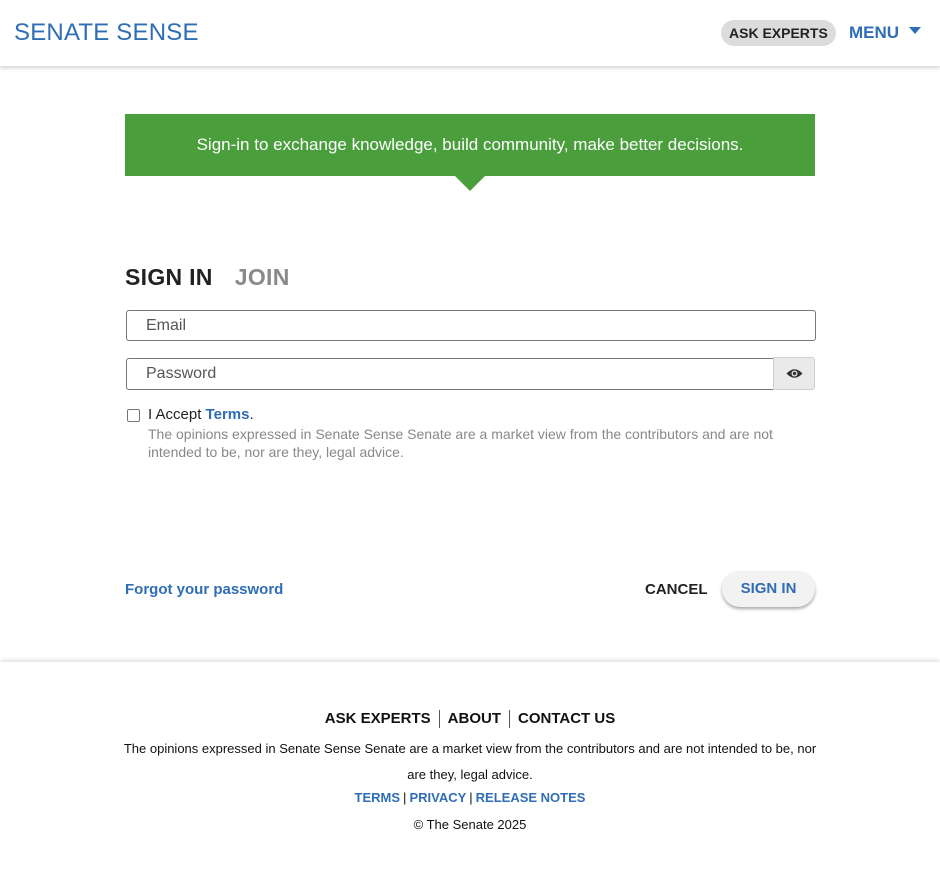 The height and width of the screenshot is (869, 940). What do you see at coordinates (106, 33) in the screenshot?
I see `site-logo: SENATE SENSE` at bounding box center [106, 33].